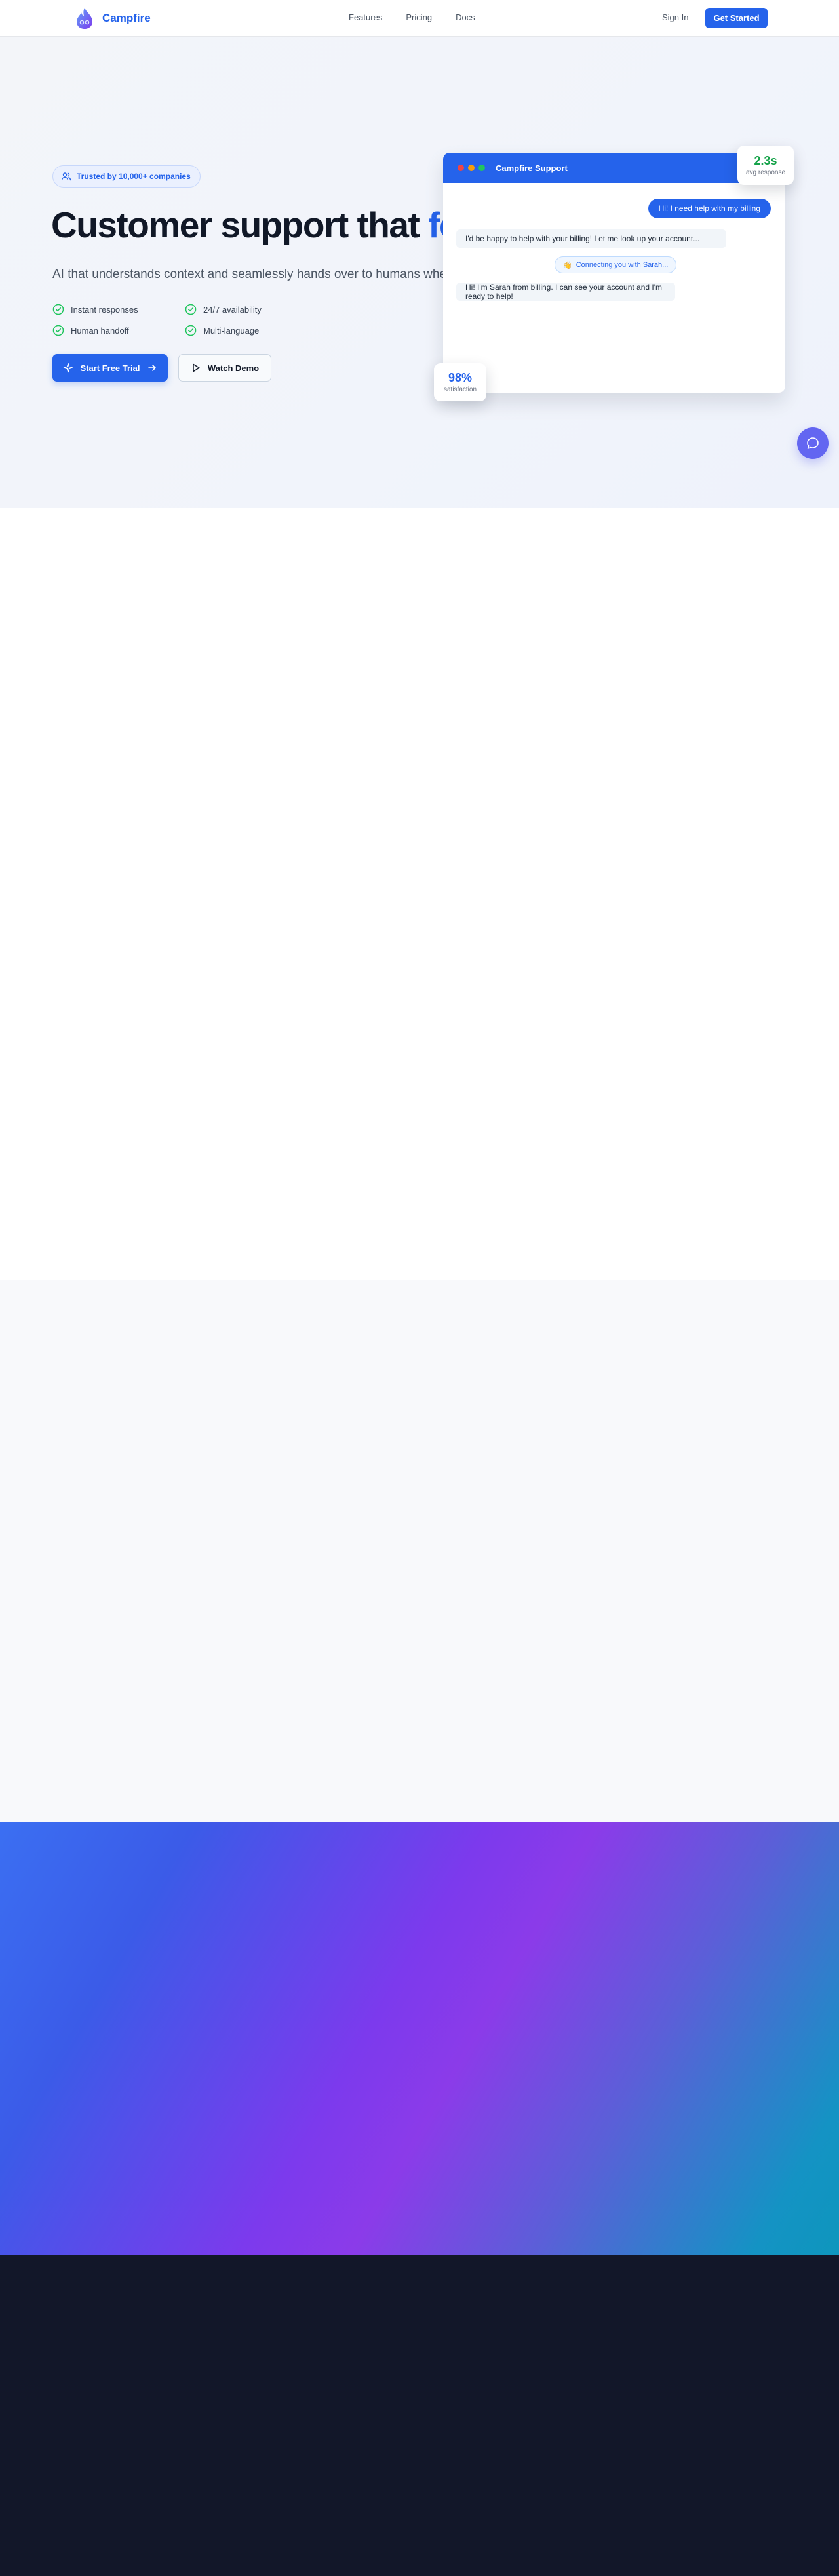  What do you see at coordinates (481, 168) in the screenshot?
I see `window-dot-green` at bounding box center [481, 168].